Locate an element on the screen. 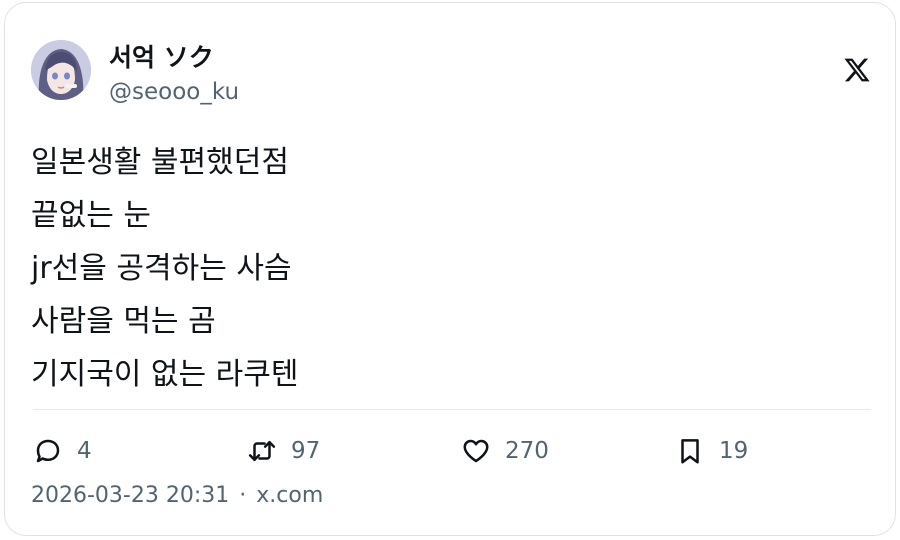 The width and height of the screenshot is (900, 540). author-display-name: 서억 ソク is located at coordinates (161, 56).